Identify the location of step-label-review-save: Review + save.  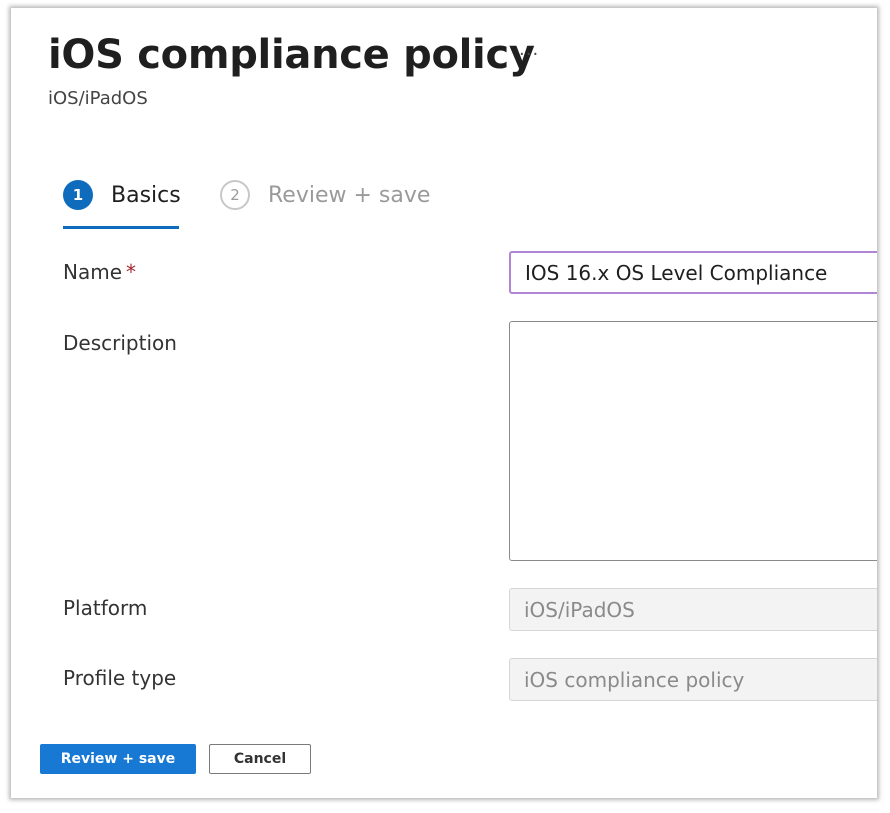
(349, 195).